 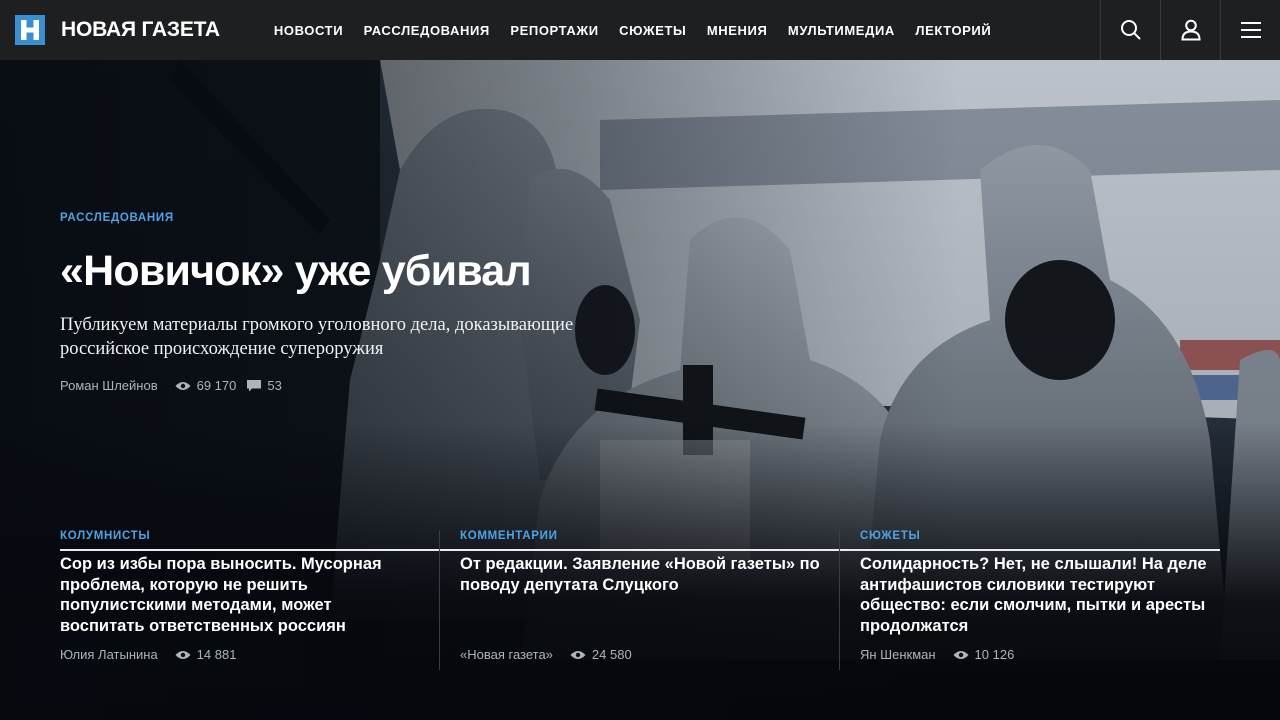 I want to click on hero-meta: Роман Шлейнов 69 170 53, so click(x=176, y=385).